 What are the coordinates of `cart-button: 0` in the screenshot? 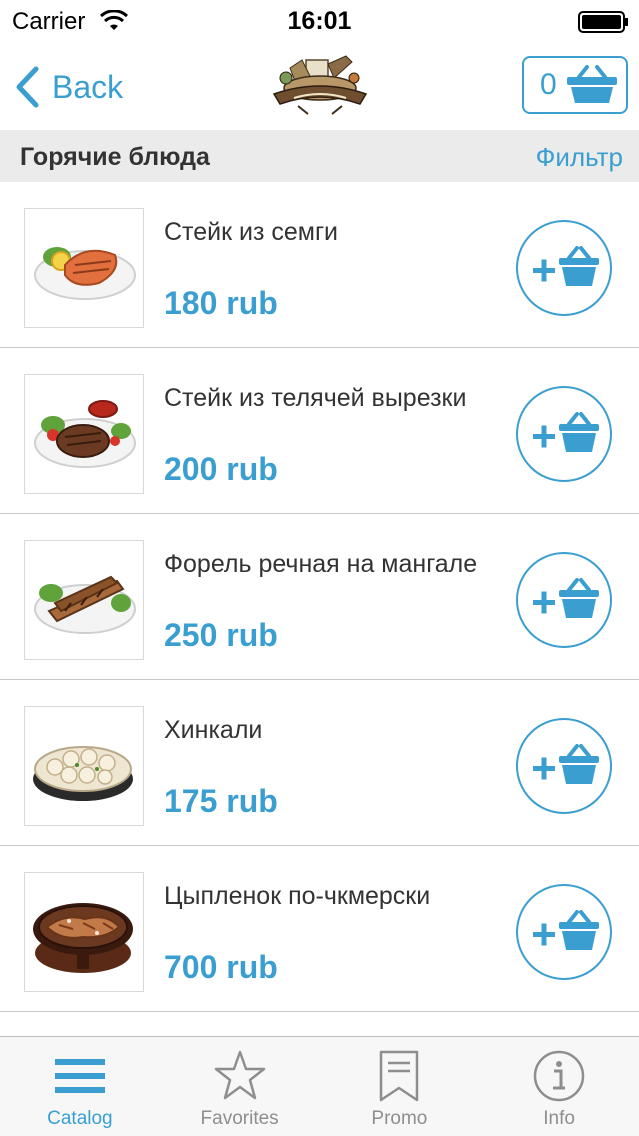 It's located at (575, 85).